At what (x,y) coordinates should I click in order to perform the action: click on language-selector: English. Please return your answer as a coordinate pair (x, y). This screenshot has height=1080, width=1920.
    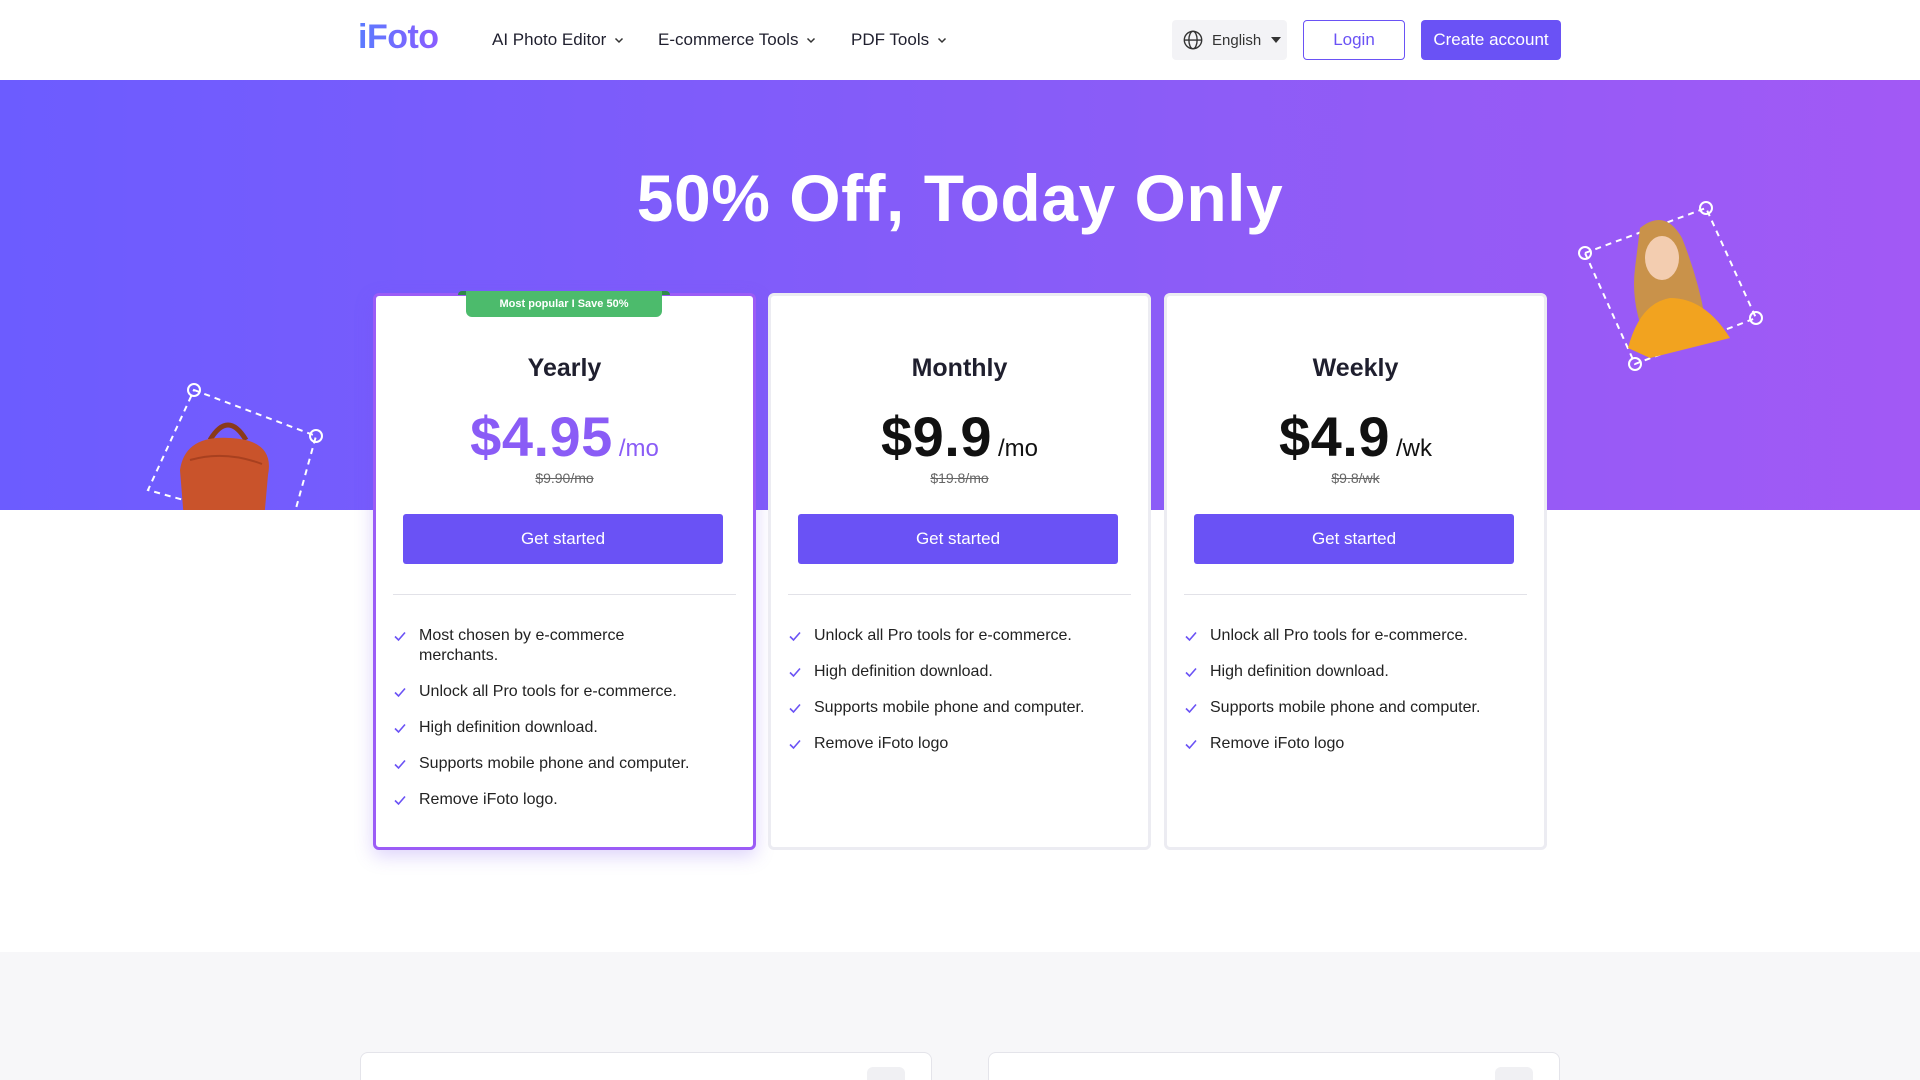
    Looking at the image, I should click on (1229, 40).